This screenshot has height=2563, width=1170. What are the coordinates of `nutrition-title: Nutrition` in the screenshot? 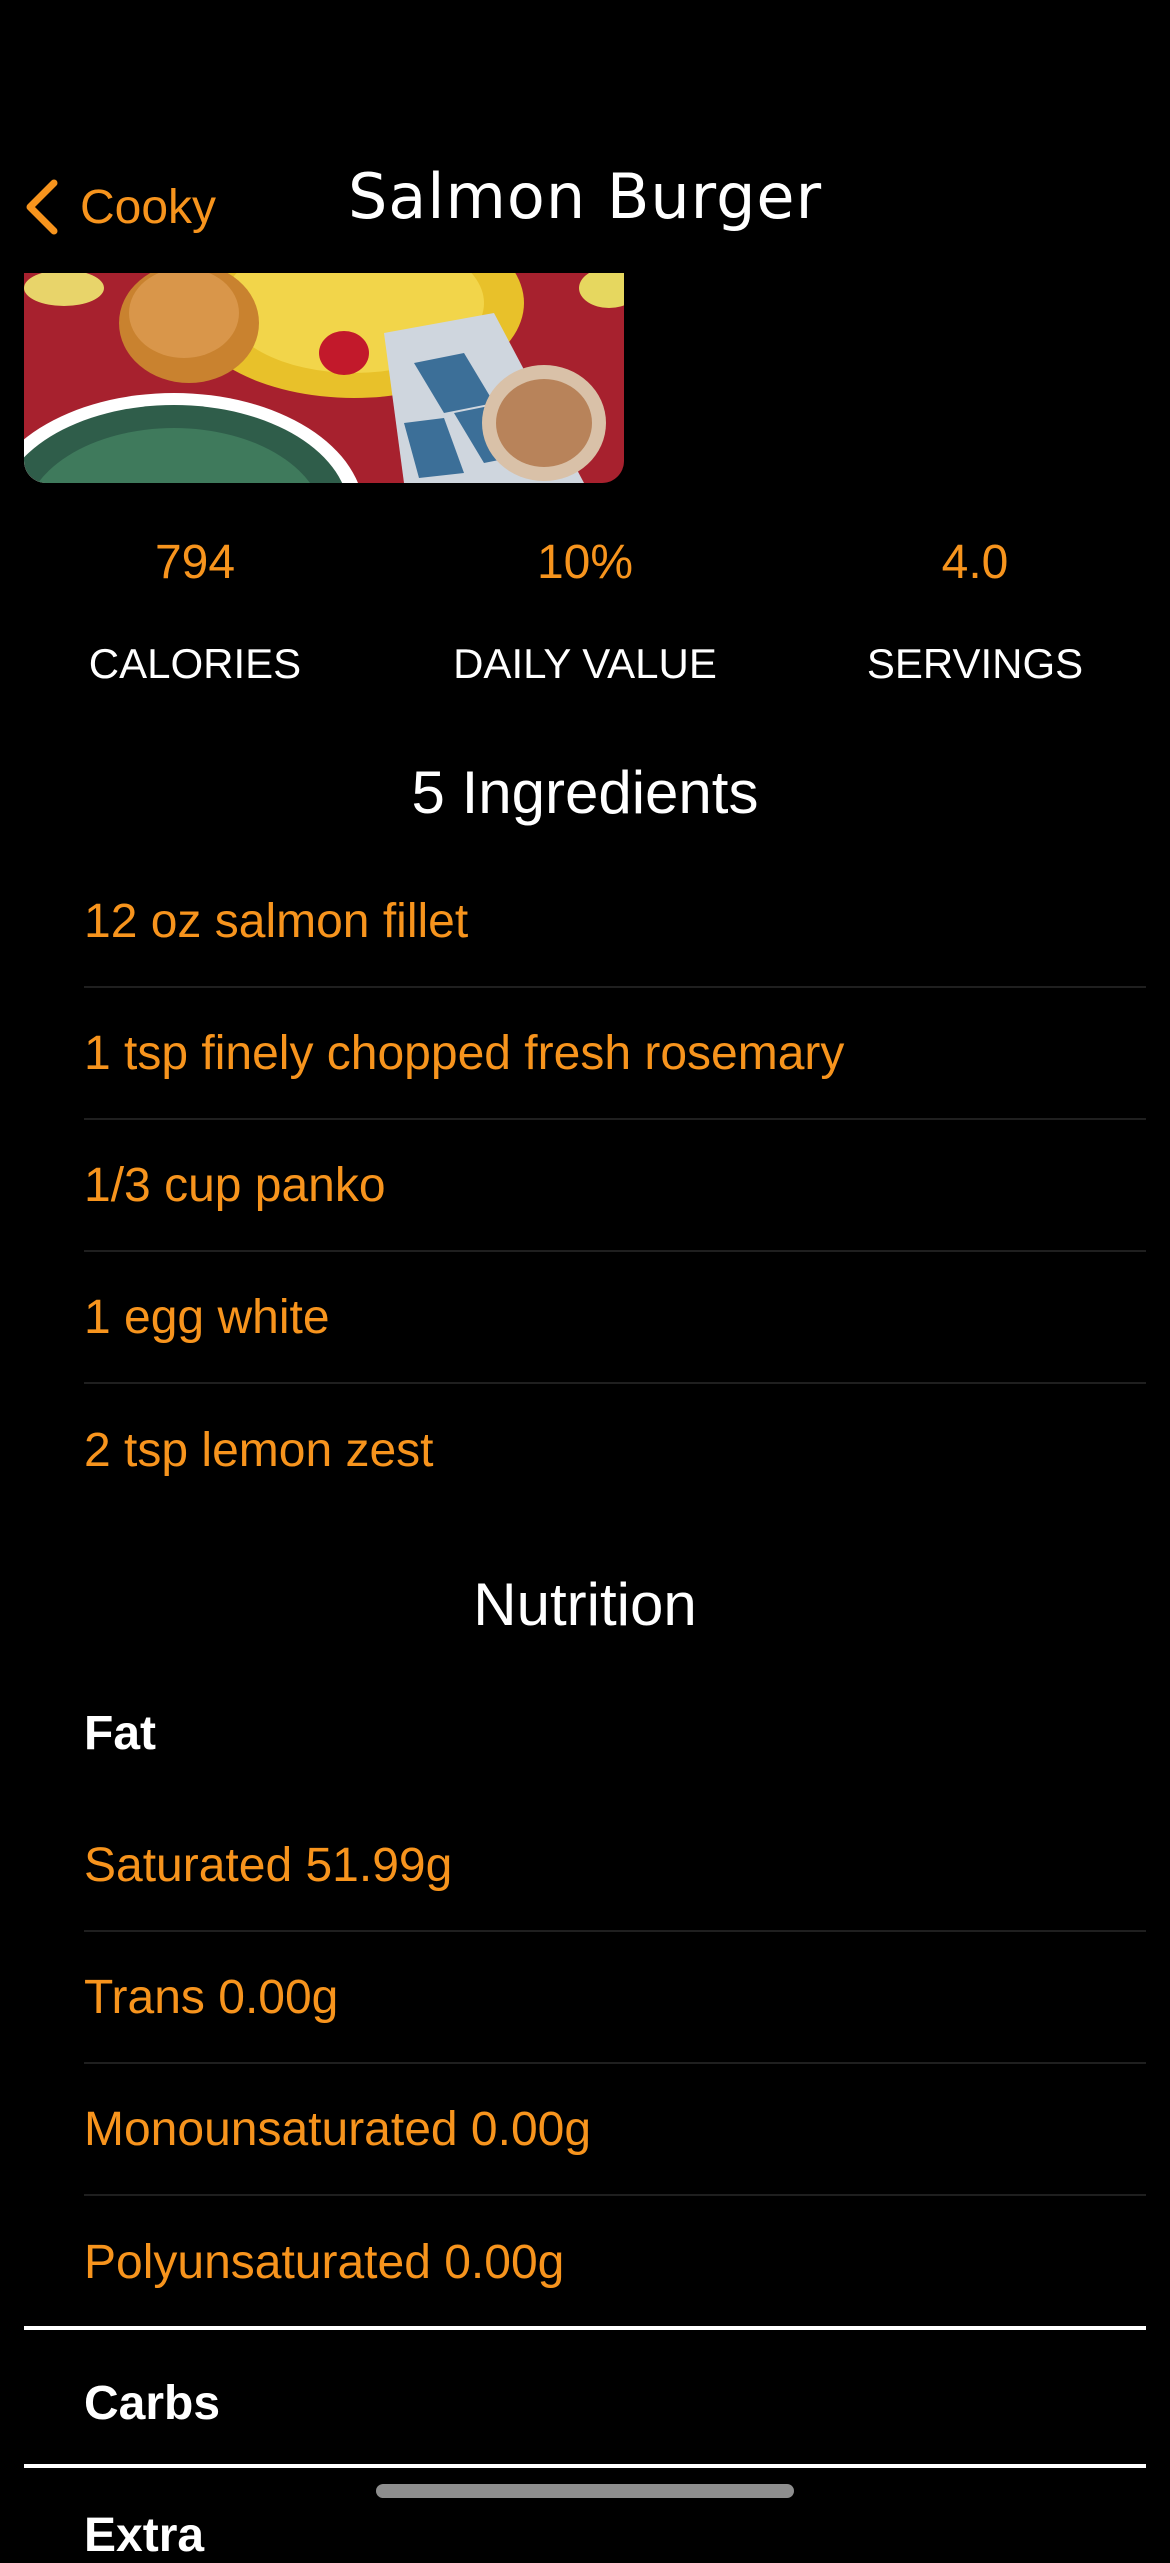 It's located at (585, 1604).